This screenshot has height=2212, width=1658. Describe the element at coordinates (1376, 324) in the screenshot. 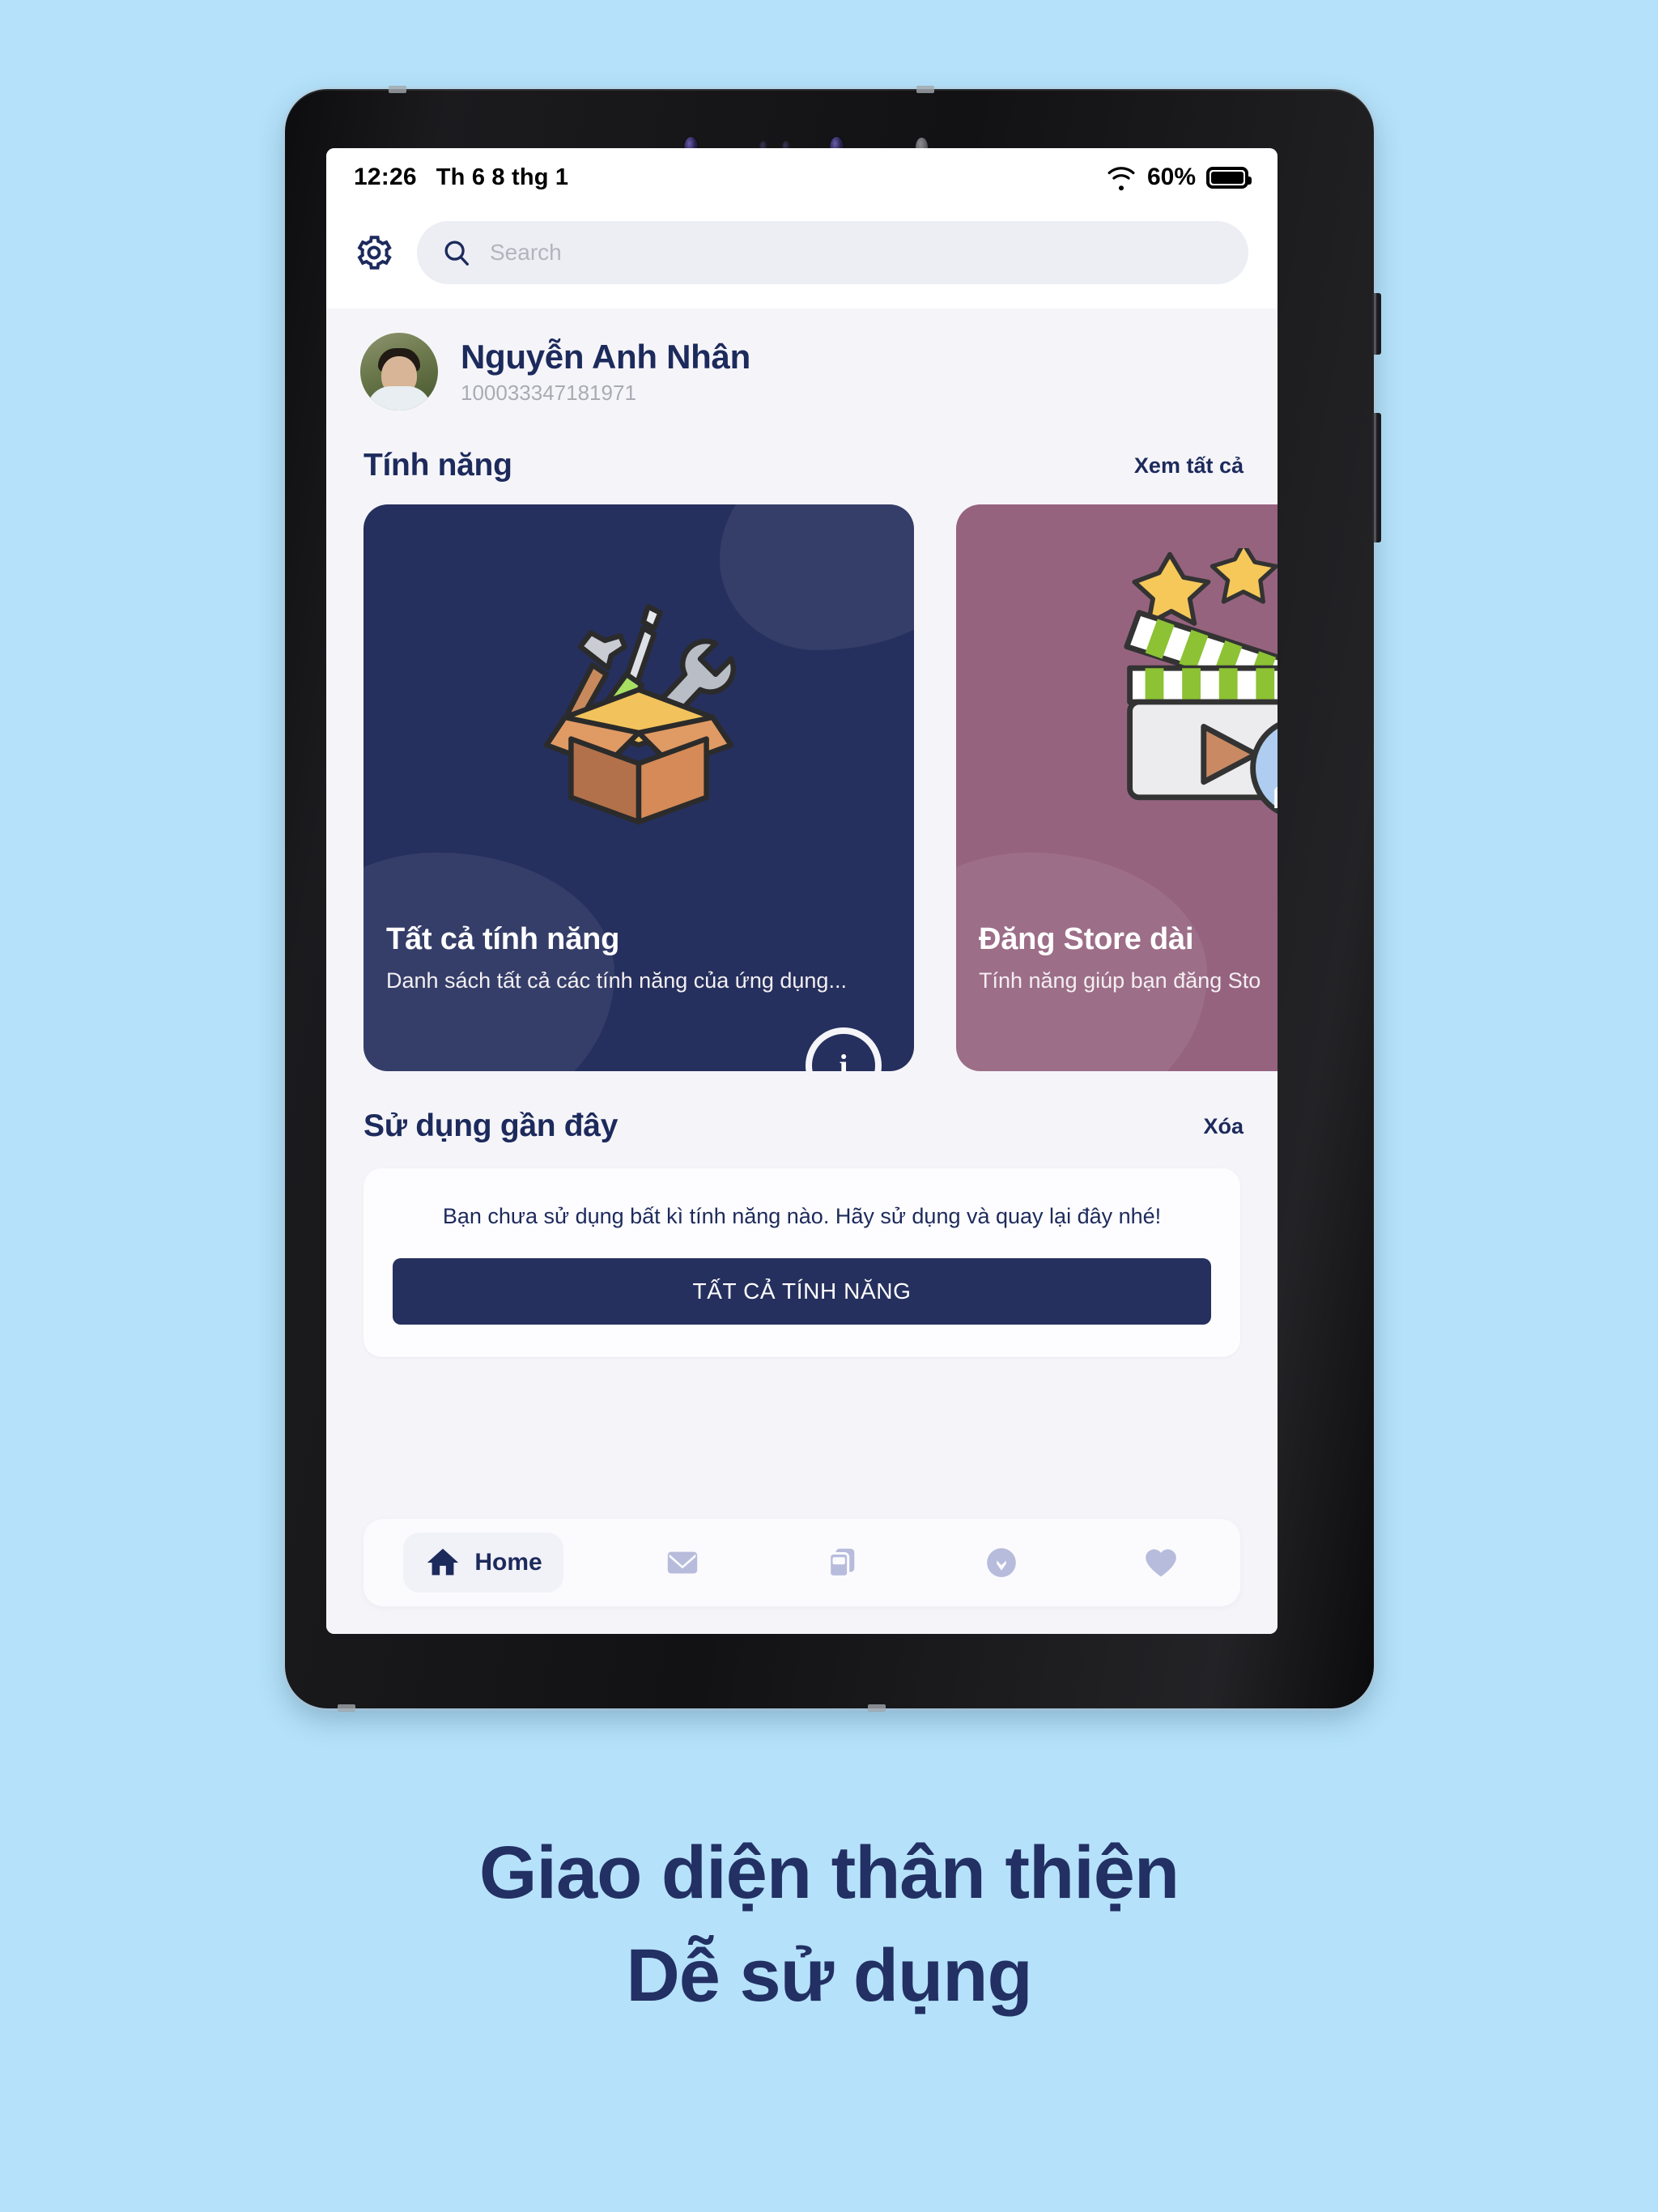

I see `power-button` at that location.